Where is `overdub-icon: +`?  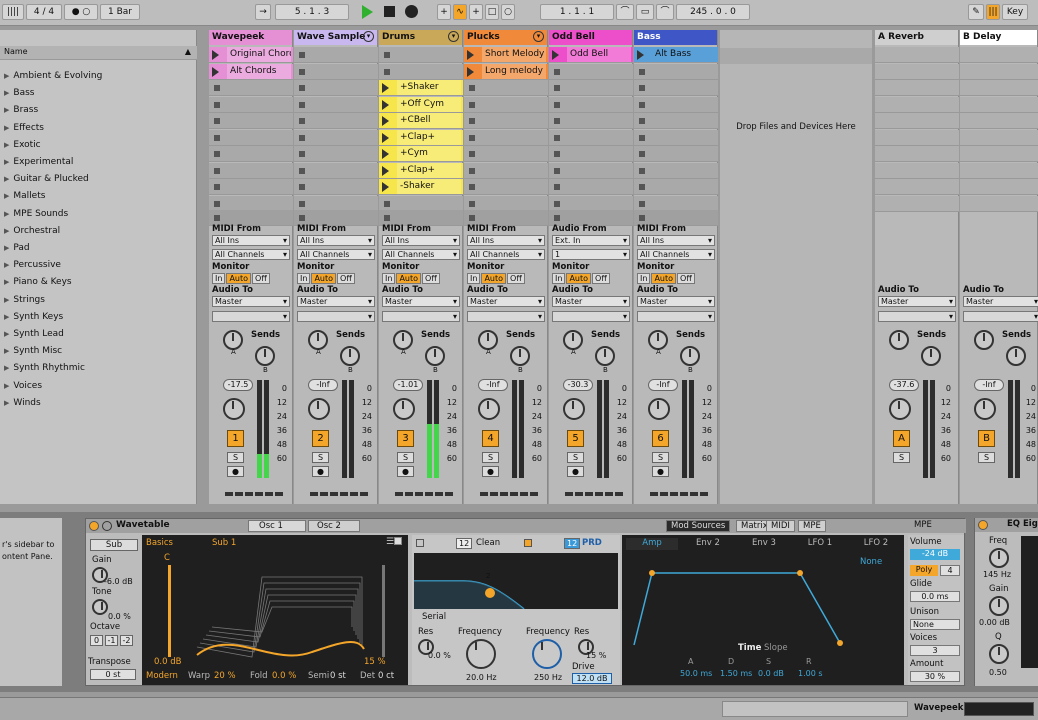 overdub-icon: + is located at coordinates (444, 12).